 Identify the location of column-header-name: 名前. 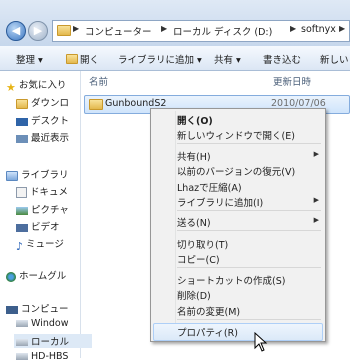
(98, 81).